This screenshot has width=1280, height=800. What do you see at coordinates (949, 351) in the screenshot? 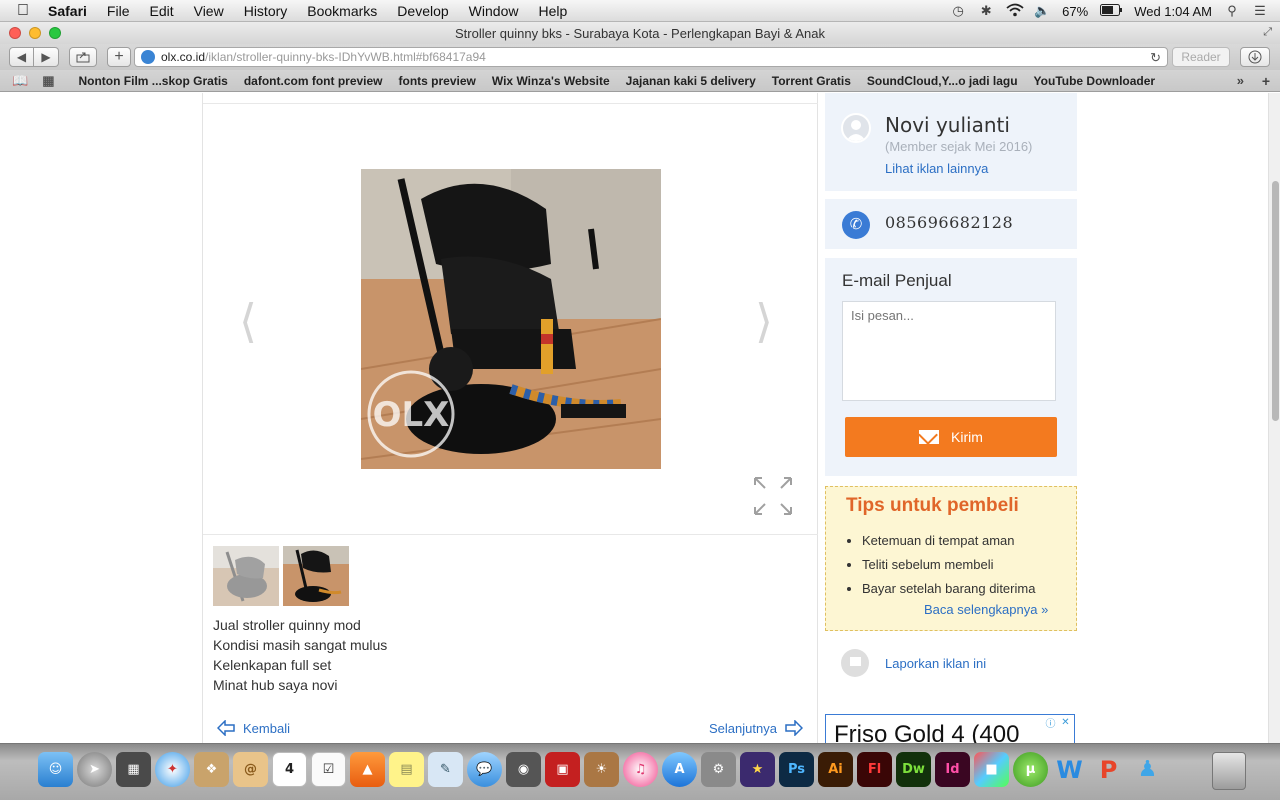
I see `message-input` at bounding box center [949, 351].